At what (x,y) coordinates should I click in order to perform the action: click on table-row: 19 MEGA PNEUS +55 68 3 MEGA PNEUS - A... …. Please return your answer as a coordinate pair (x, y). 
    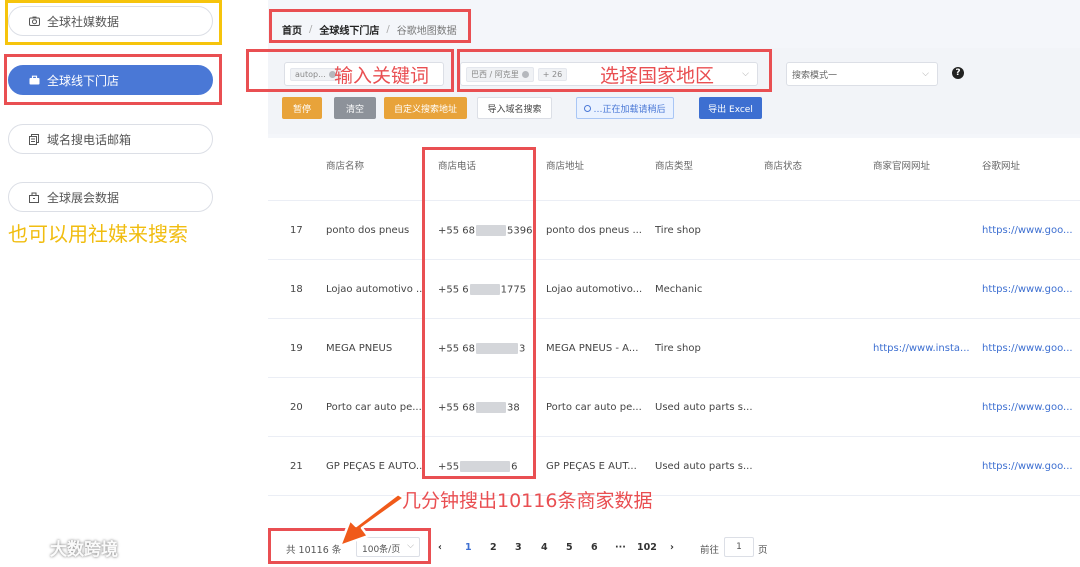
    Looking at the image, I should click on (674, 347).